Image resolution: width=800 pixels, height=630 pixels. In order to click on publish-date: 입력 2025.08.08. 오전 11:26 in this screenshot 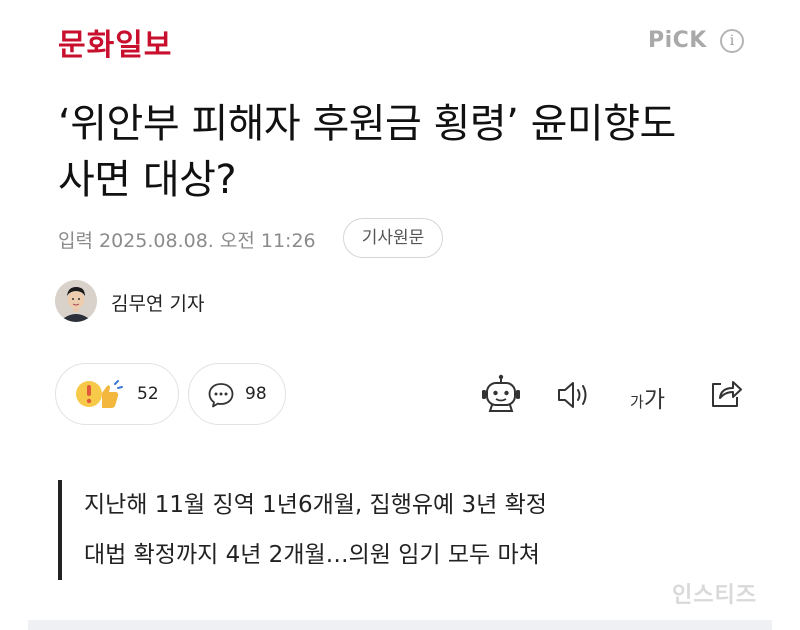, I will do `click(187, 241)`.